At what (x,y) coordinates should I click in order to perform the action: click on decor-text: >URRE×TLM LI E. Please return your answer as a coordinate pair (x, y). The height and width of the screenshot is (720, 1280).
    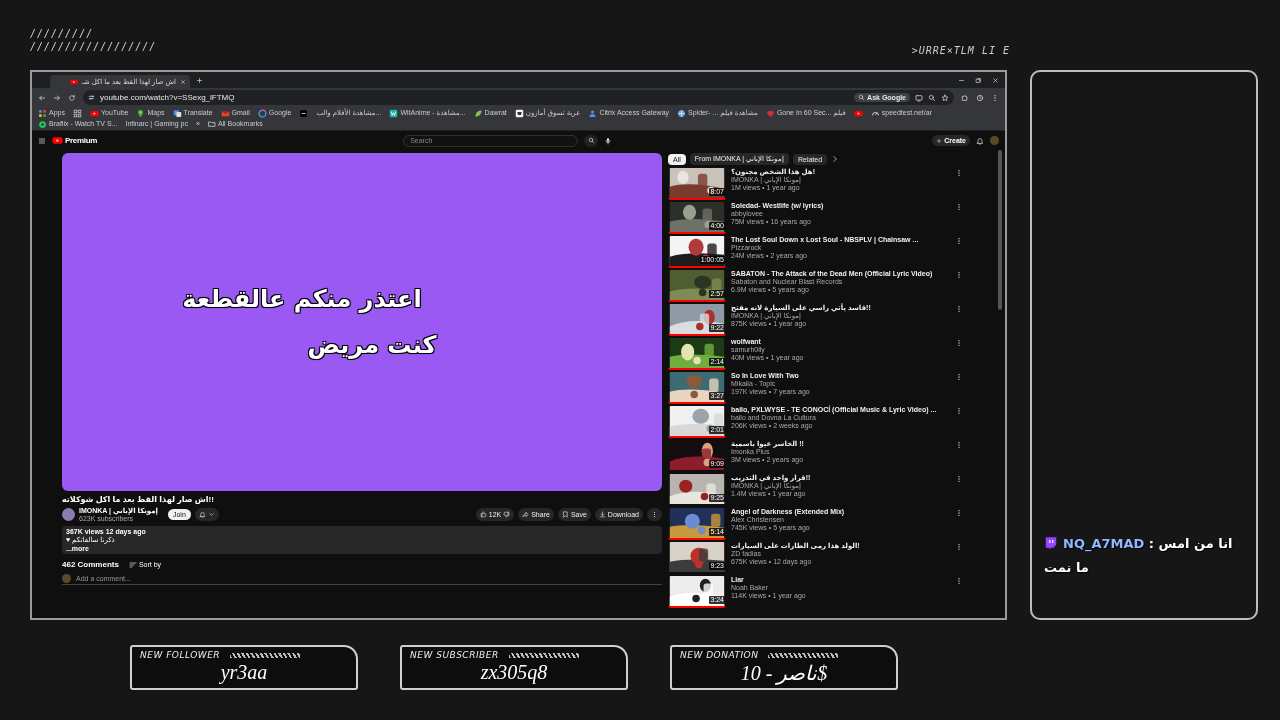
    Looking at the image, I should click on (960, 50).